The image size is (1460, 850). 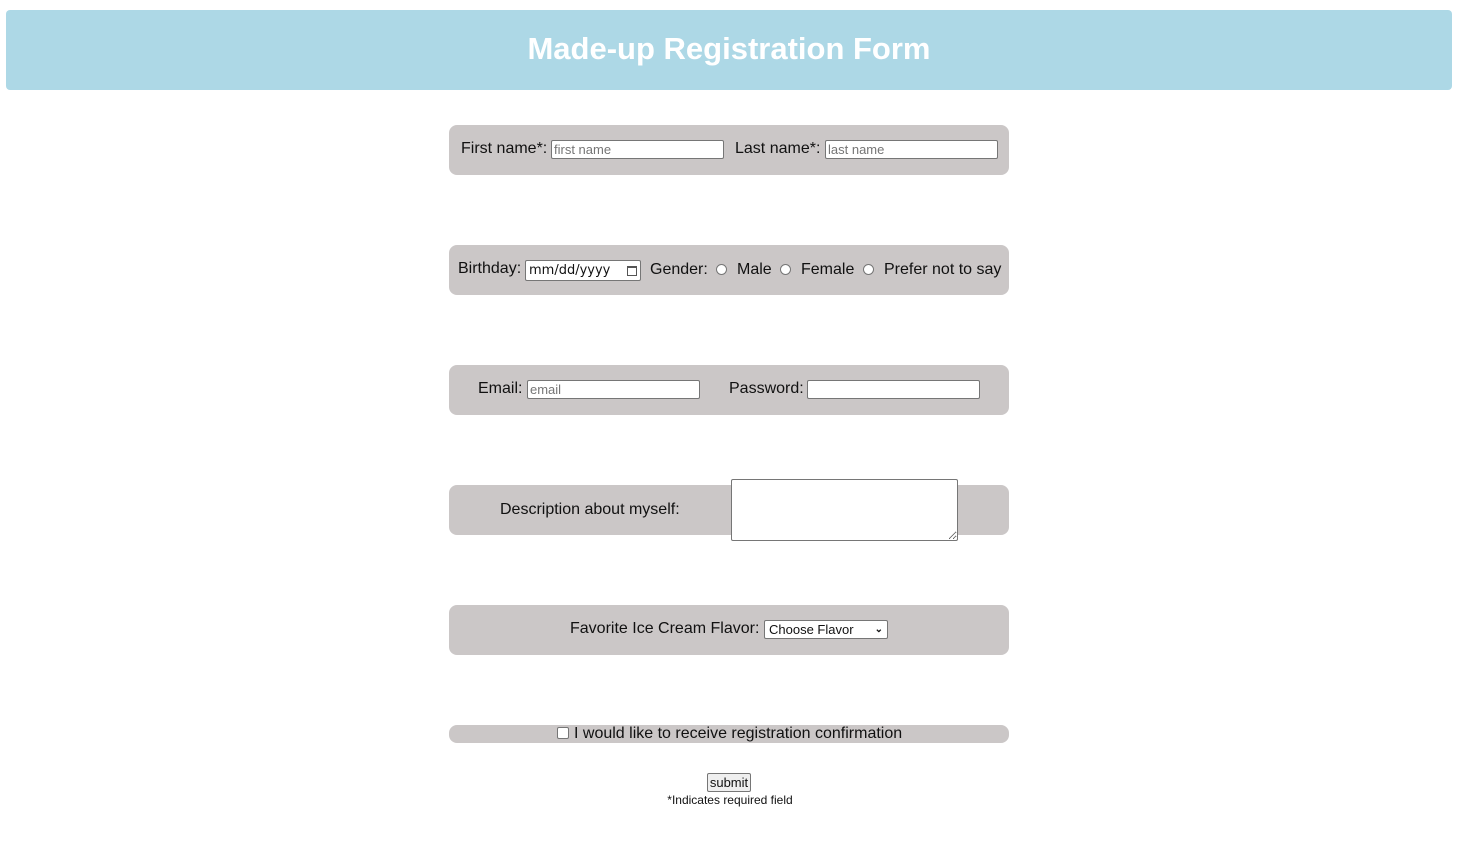 I want to click on birthday-label: Birthday:, so click(x=490, y=268).